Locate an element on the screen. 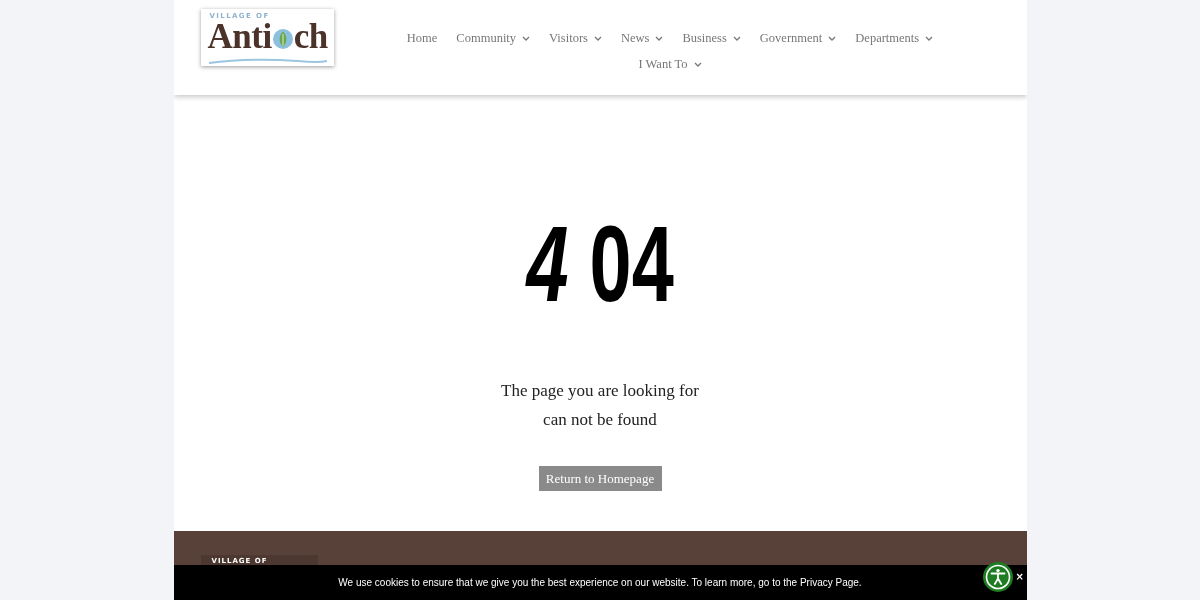  nav-link: I Want To is located at coordinates (670, 64).